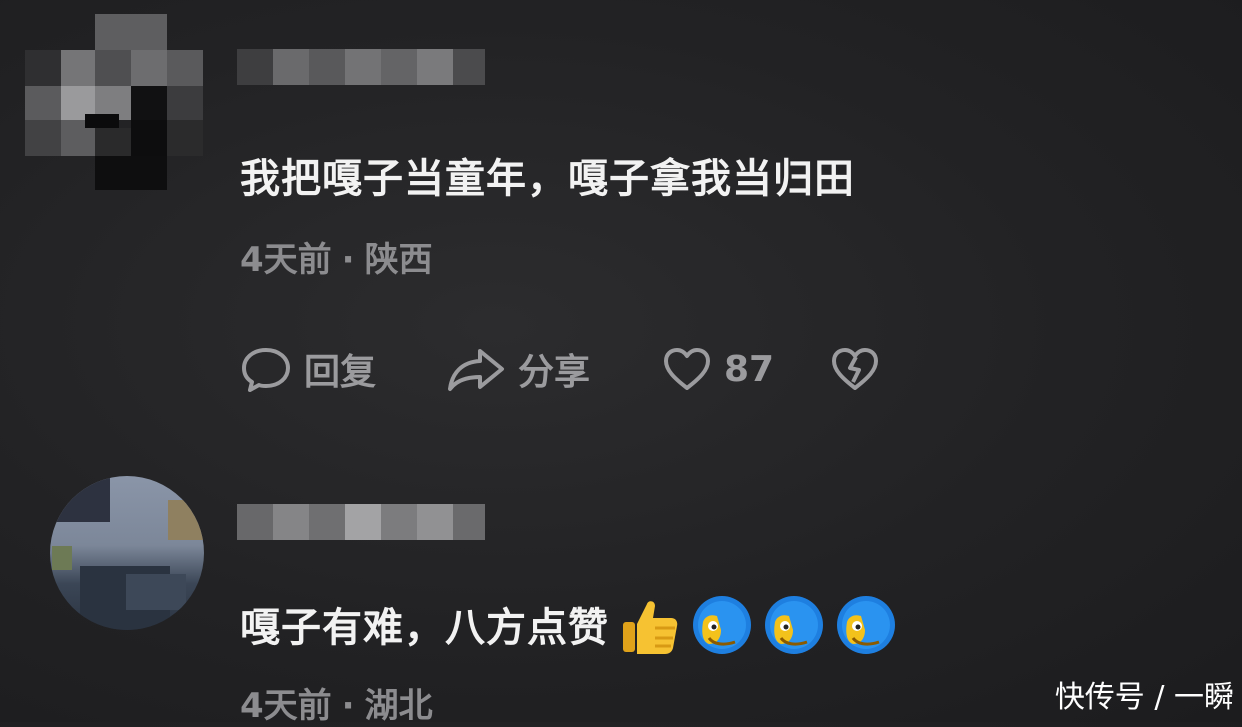 The width and height of the screenshot is (1242, 727). Describe the element at coordinates (476, 370) in the screenshot. I see `share-arrow-icon` at that location.